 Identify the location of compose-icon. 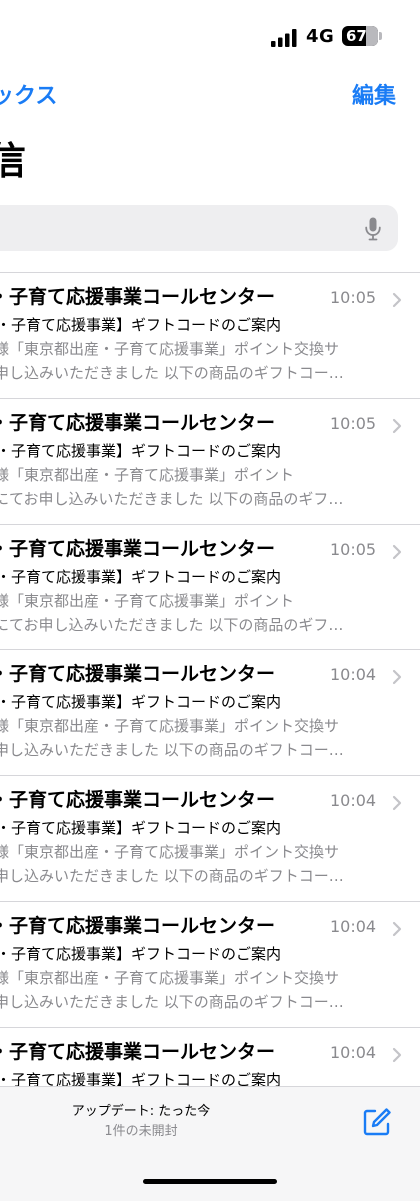
(377, 1122).